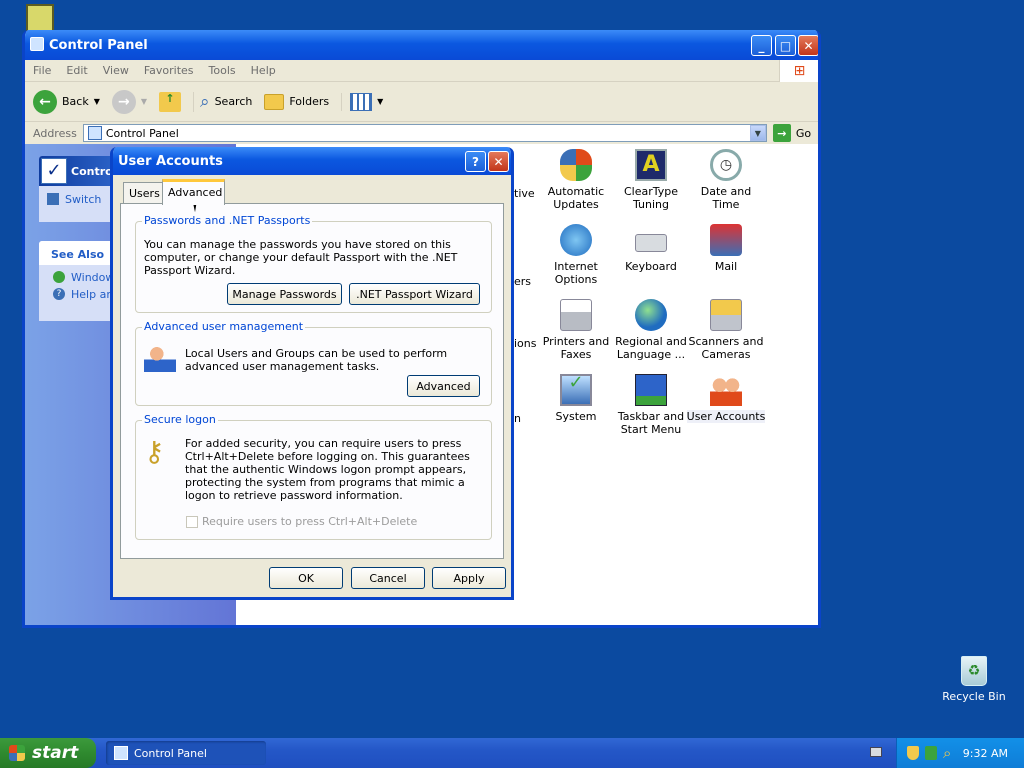  I want to click on views-button: ▼, so click(362, 101).